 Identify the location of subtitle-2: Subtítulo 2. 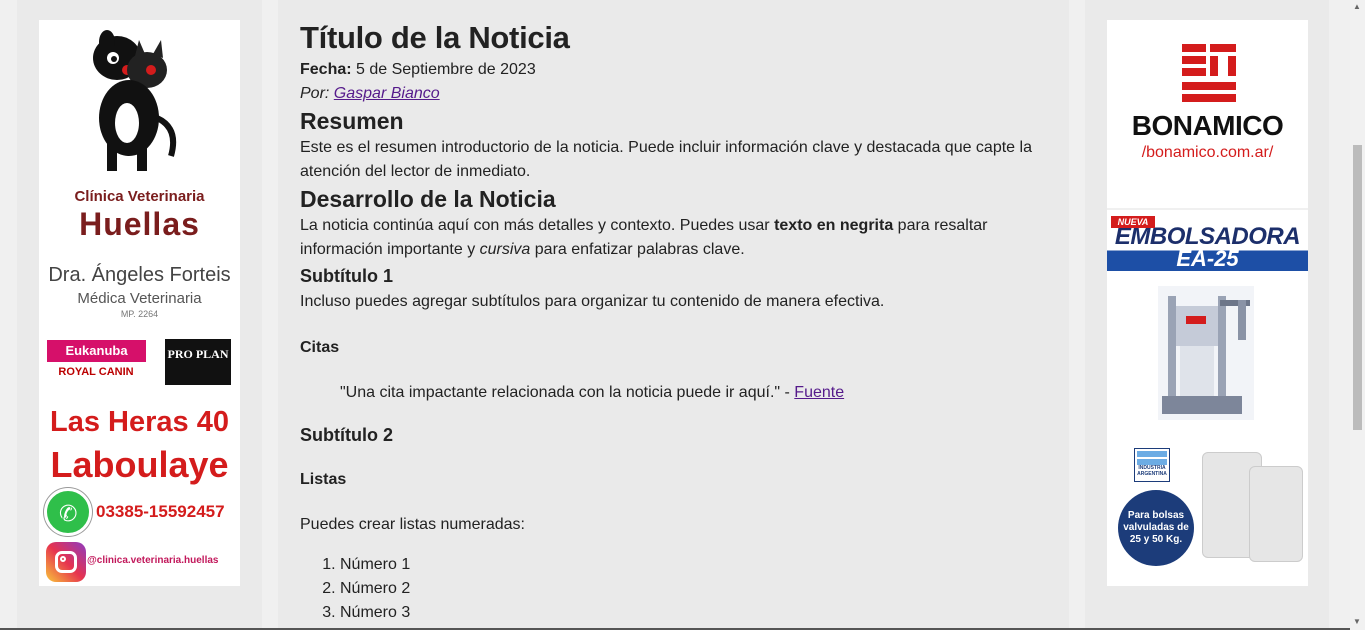
(346, 435).